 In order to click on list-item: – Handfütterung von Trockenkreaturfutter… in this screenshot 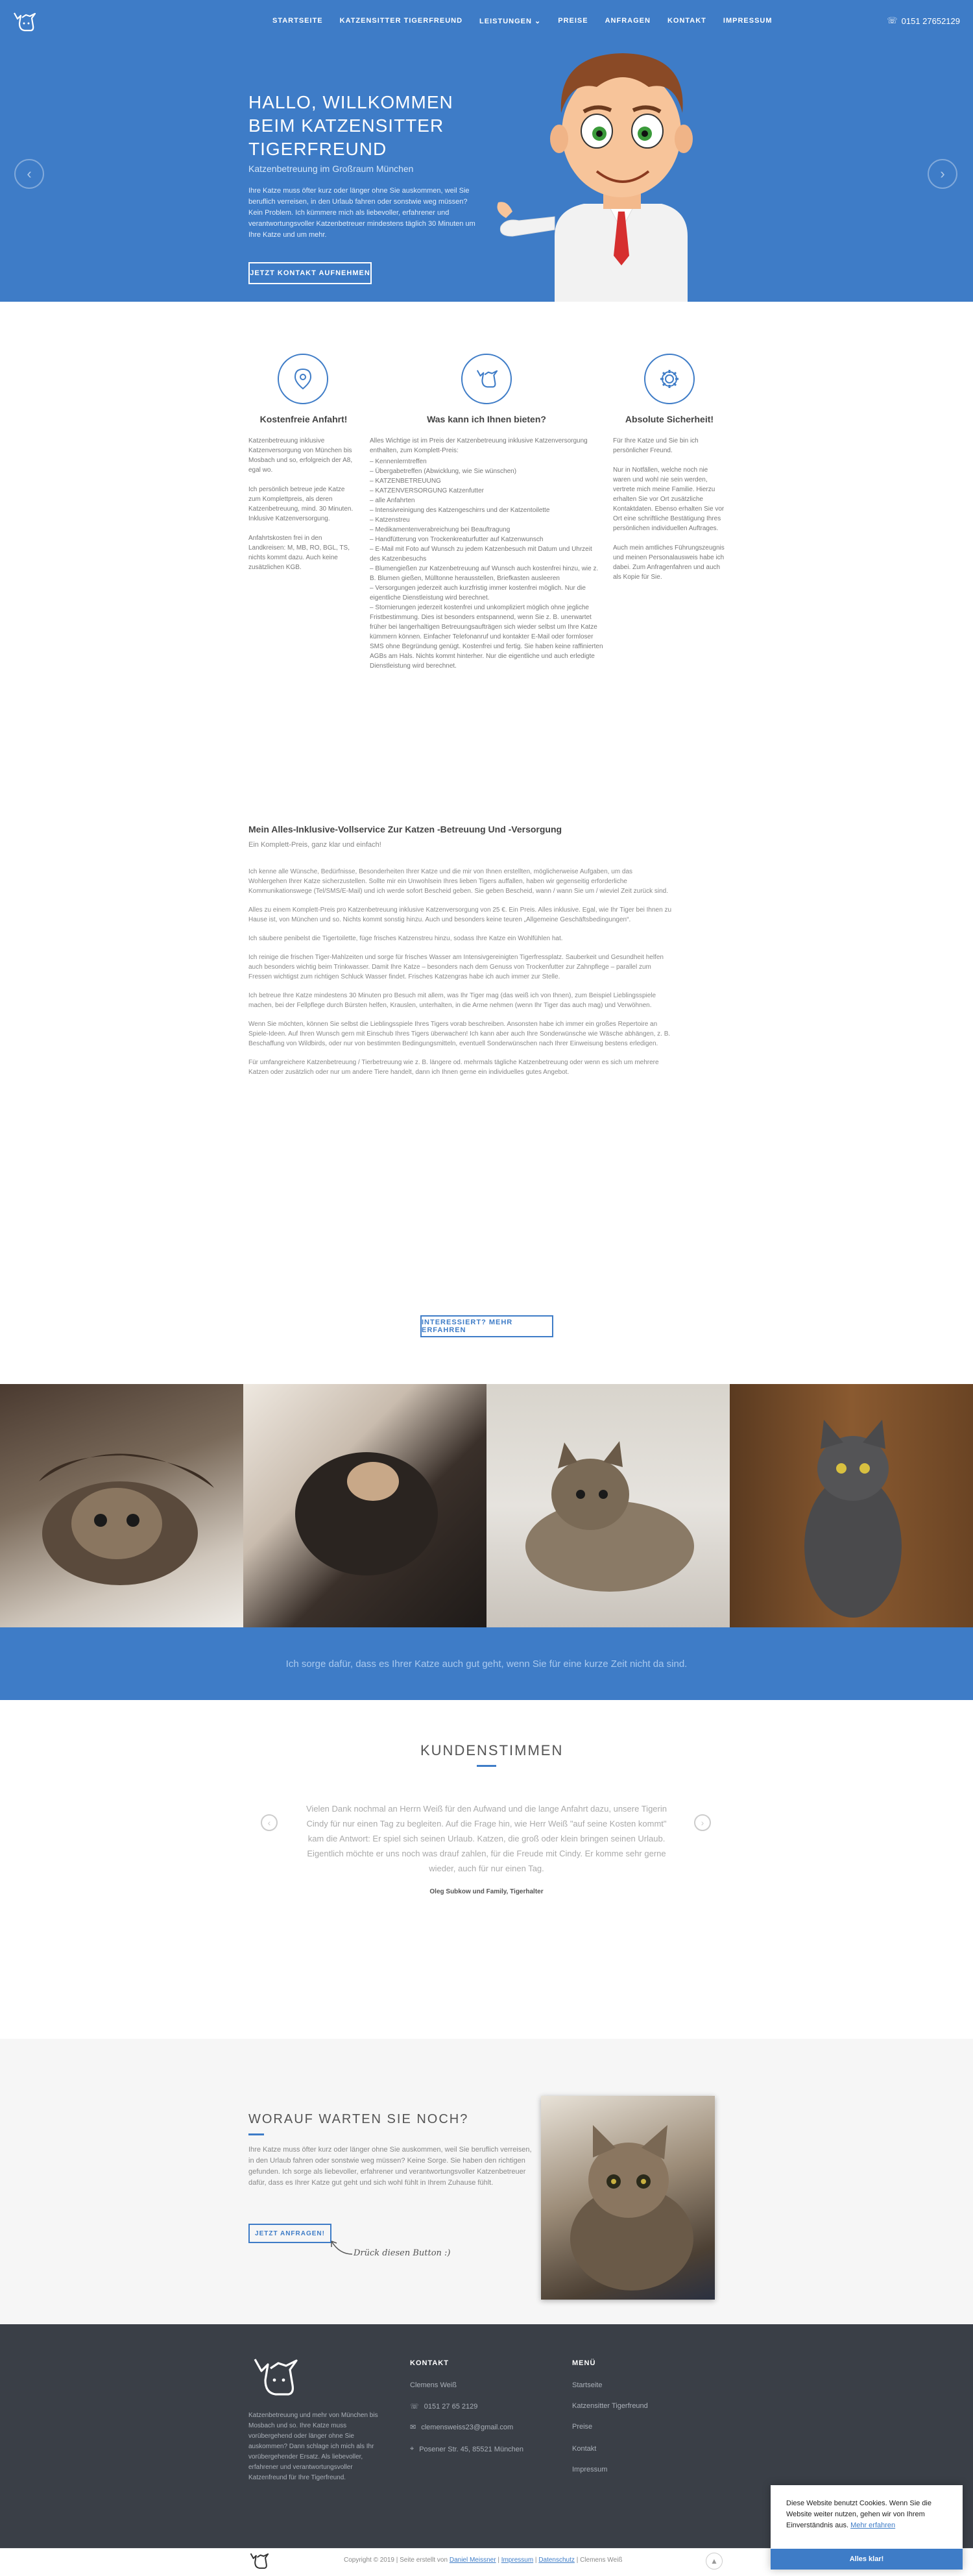, I will do `click(457, 539)`.